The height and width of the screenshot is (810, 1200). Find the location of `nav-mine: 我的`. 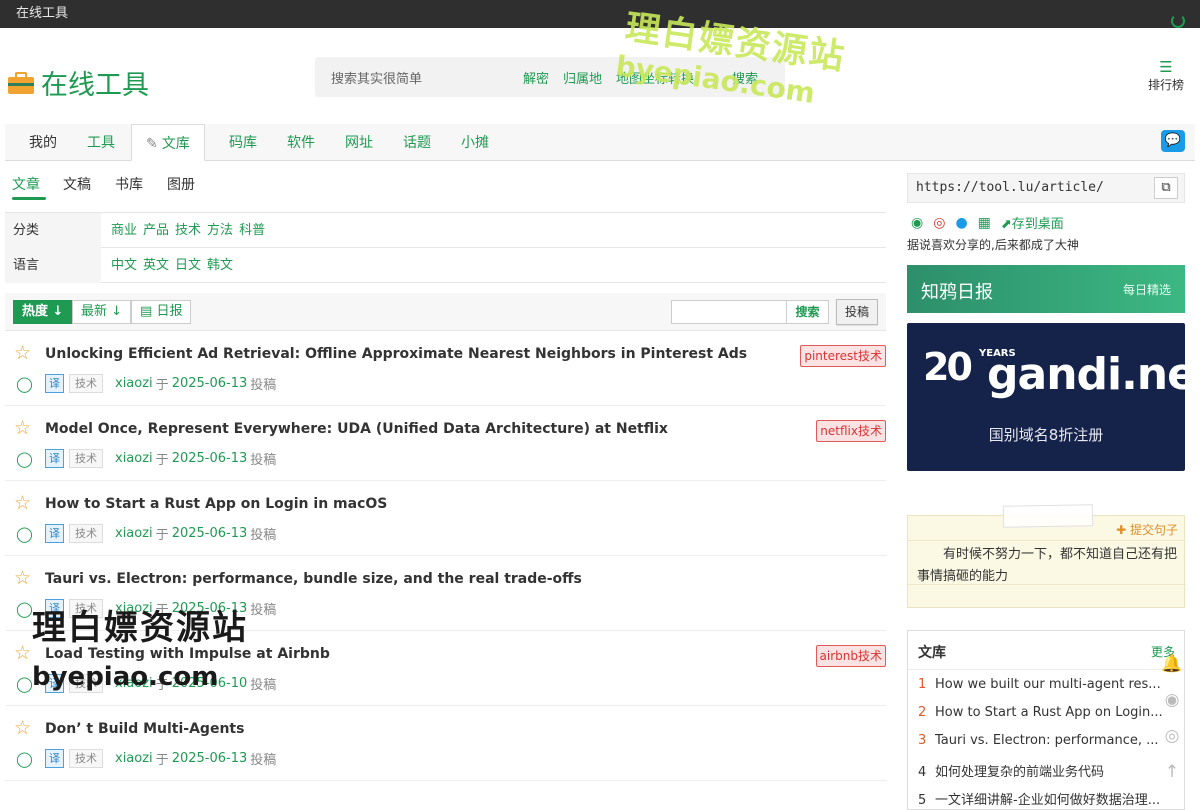

nav-mine: 我的 is located at coordinates (43, 142).